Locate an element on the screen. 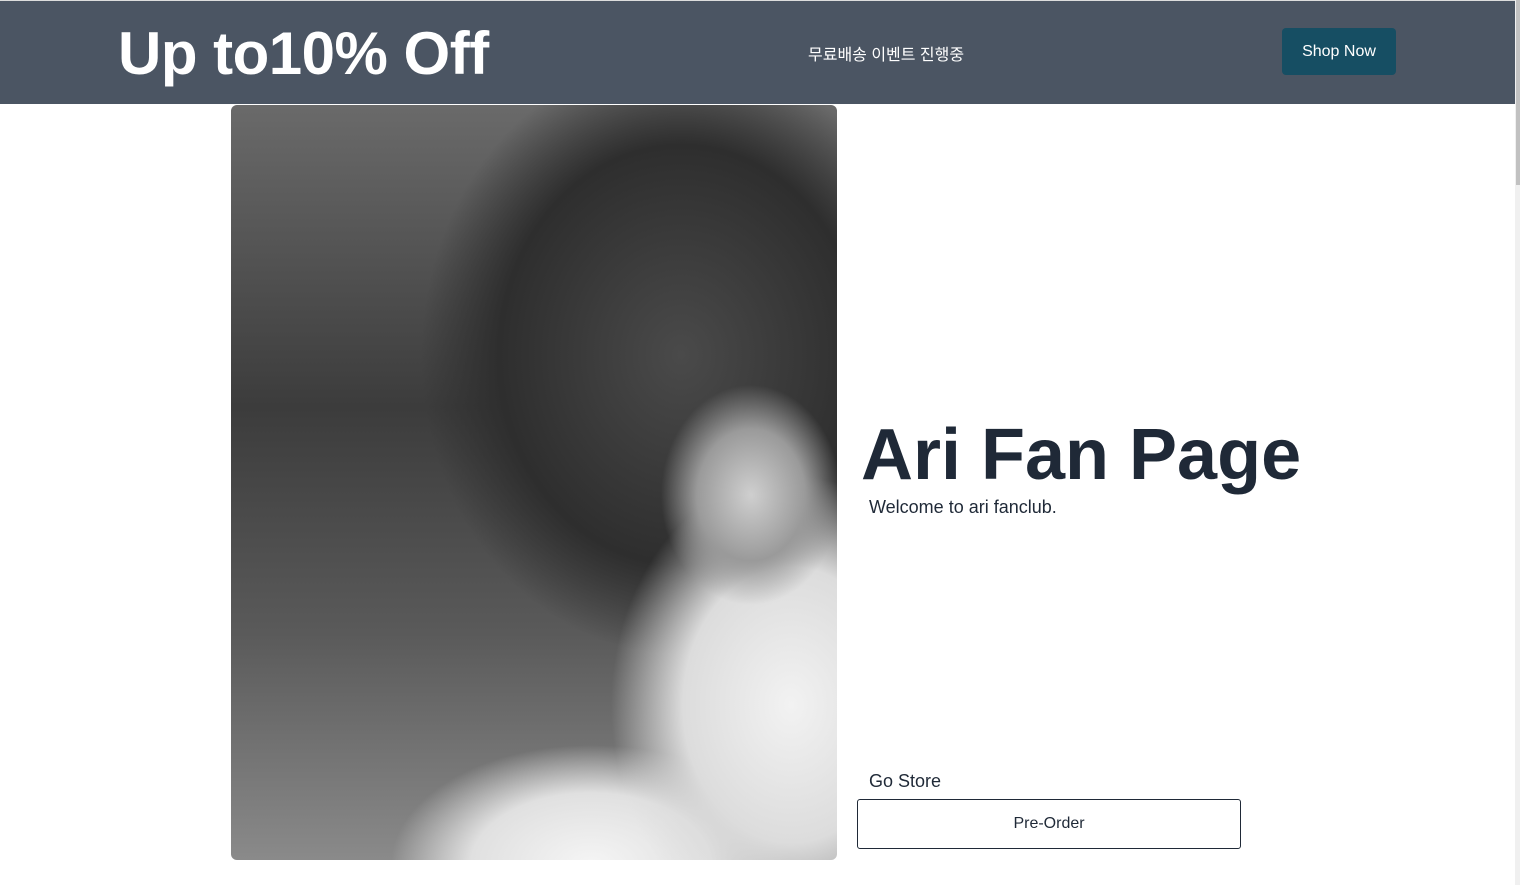 The image size is (1520, 885). shop-now-button: Shop Now is located at coordinates (1339, 51).